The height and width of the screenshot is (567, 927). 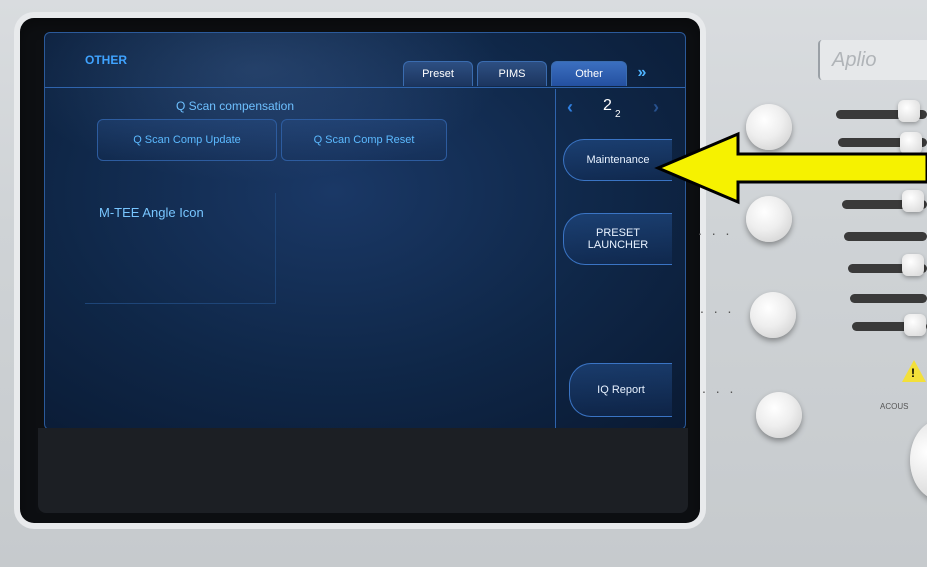 I want to click on m-tee-angle-icon-button: M-TEE Angle Icon, so click(x=151, y=212).